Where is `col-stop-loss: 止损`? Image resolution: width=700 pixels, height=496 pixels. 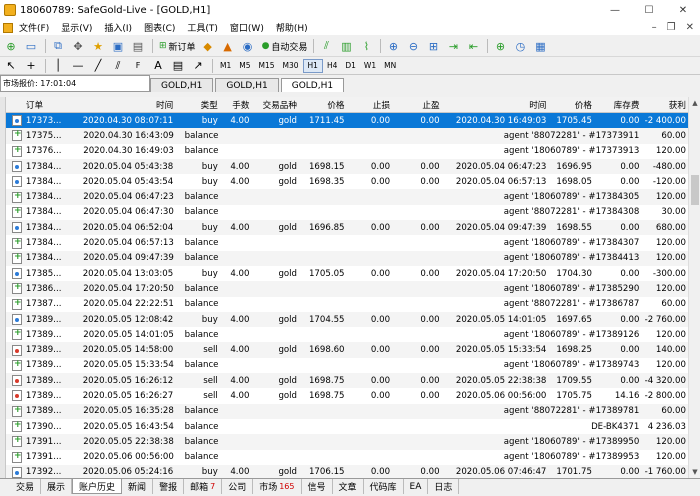
col-stop-loss: 止损 is located at coordinates (370, 104).